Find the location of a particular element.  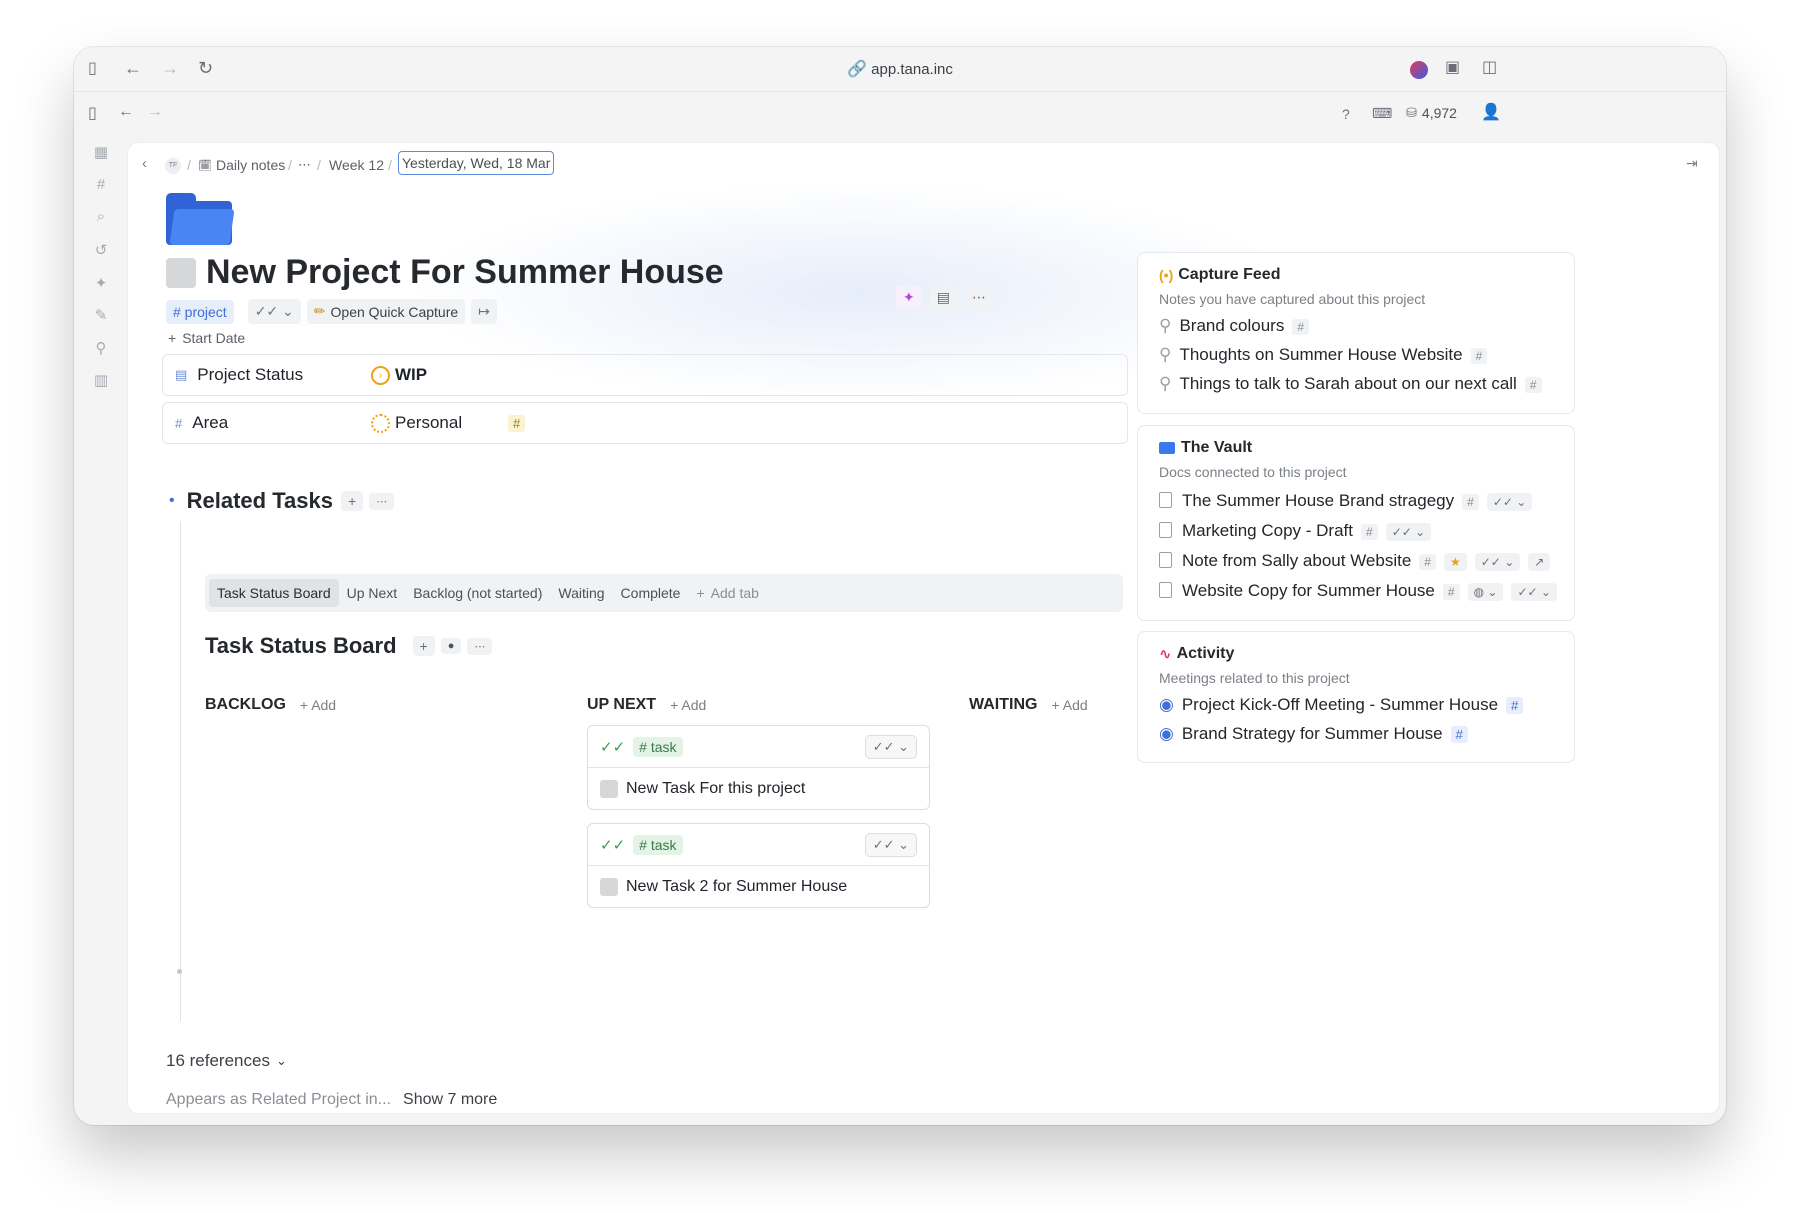

globe-dropdown: ◍ ⌄ is located at coordinates (1485, 592).